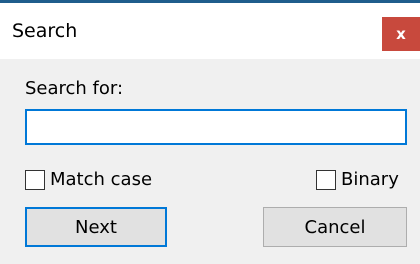 The width and height of the screenshot is (420, 264). What do you see at coordinates (101, 179) in the screenshot?
I see `match-case-label: Match case` at bounding box center [101, 179].